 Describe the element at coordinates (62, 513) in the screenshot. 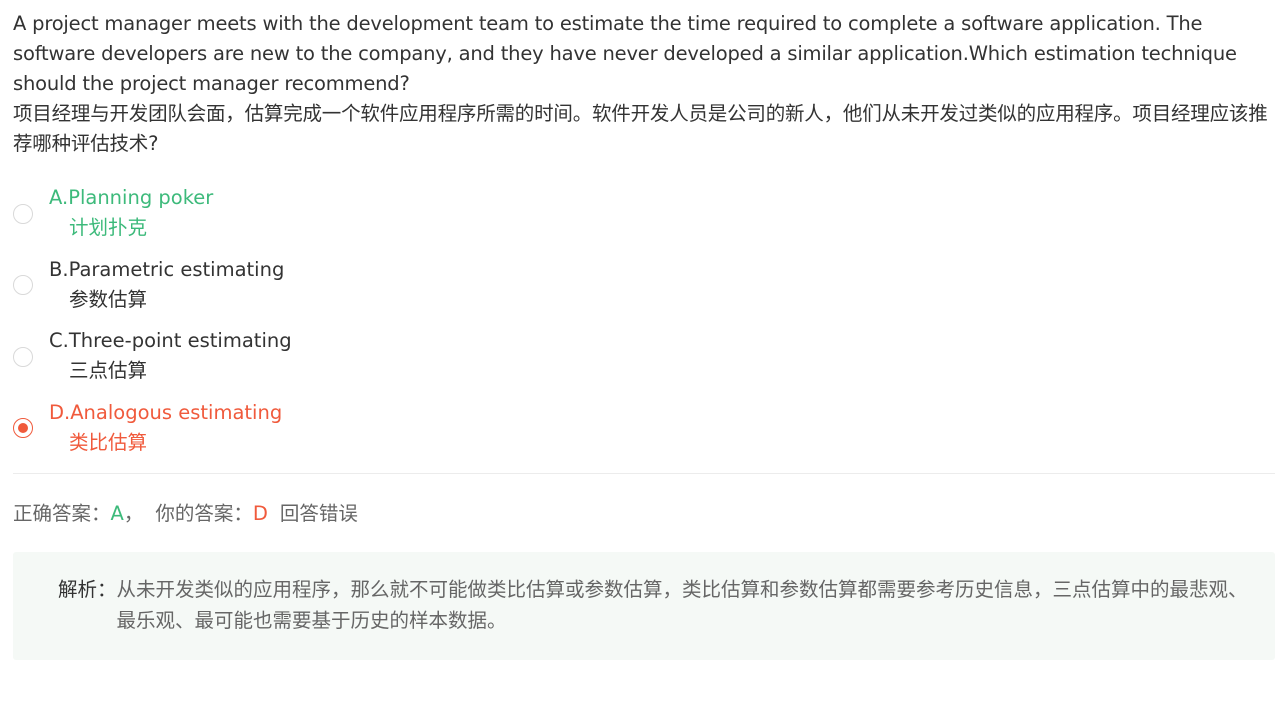

I see `correct-answer-label: 正确答案：` at that location.